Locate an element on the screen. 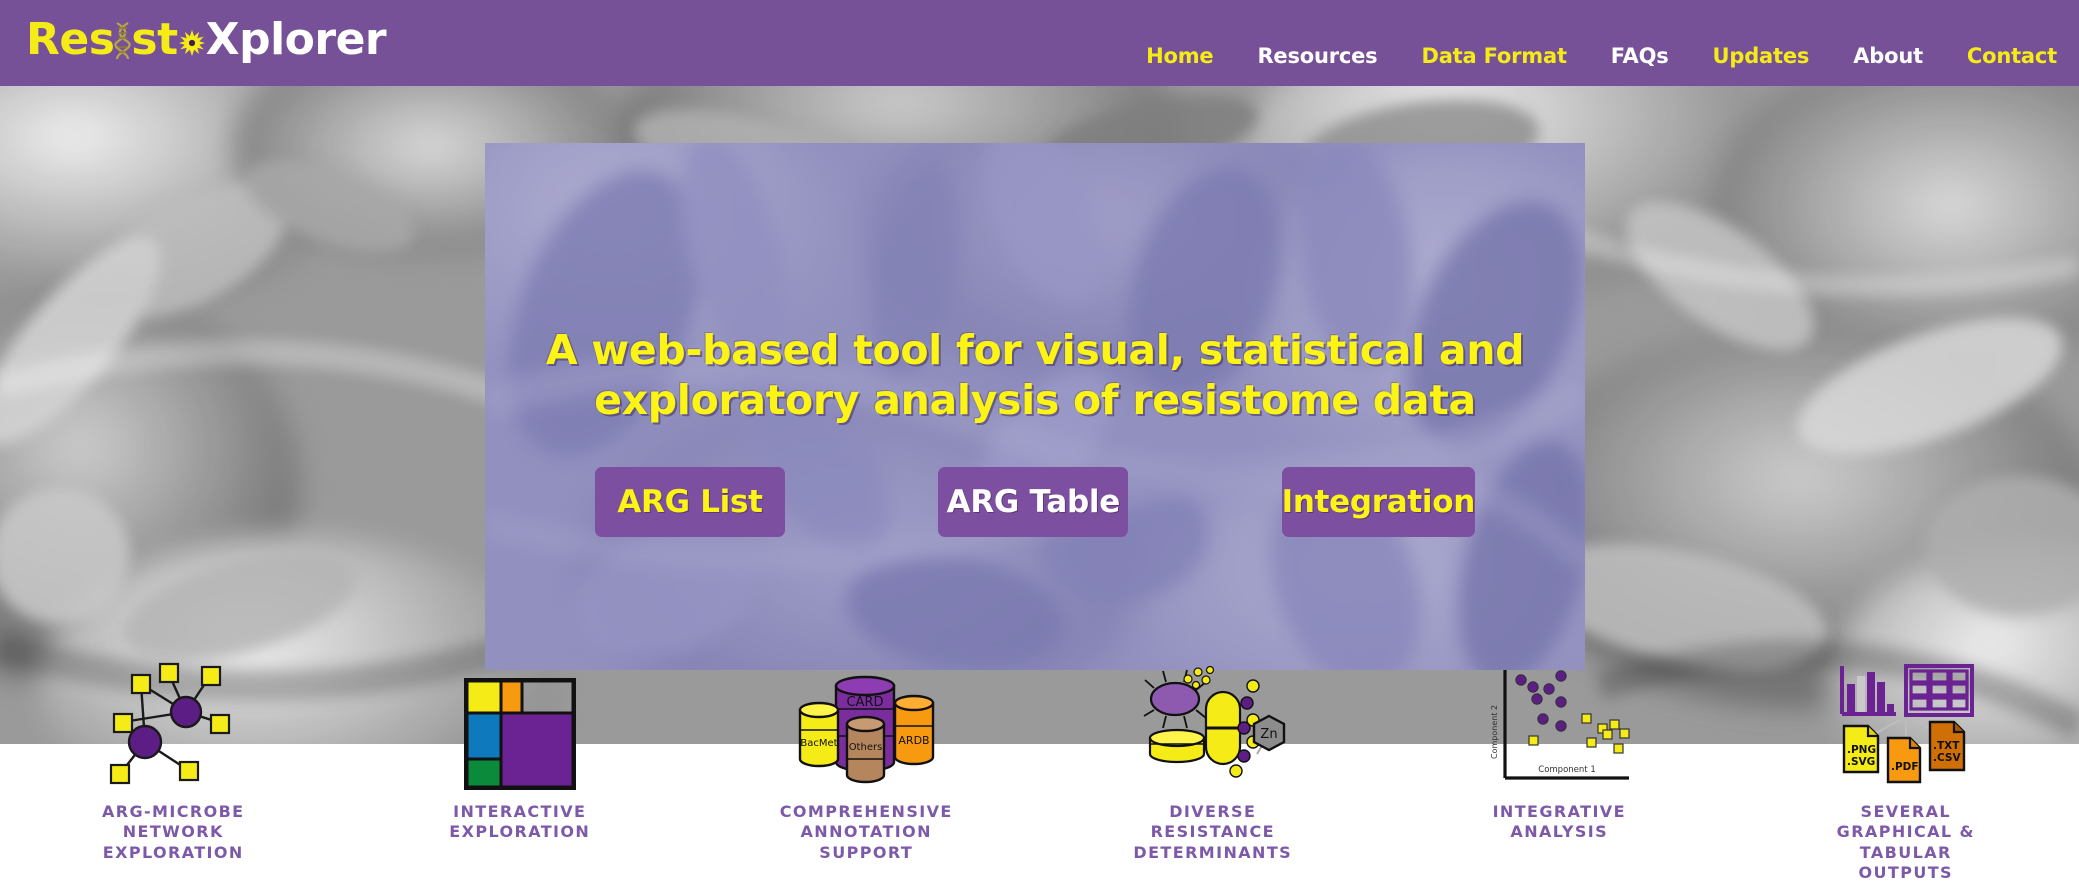  resistance-determinants-icon: Zn is located at coordinates (1213, 725).